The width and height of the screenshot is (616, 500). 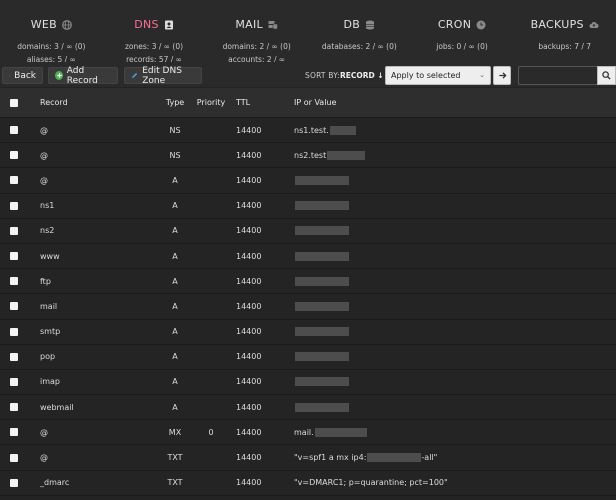 I want to click on table-row: pop A 14400, so click(x=308, y=357).